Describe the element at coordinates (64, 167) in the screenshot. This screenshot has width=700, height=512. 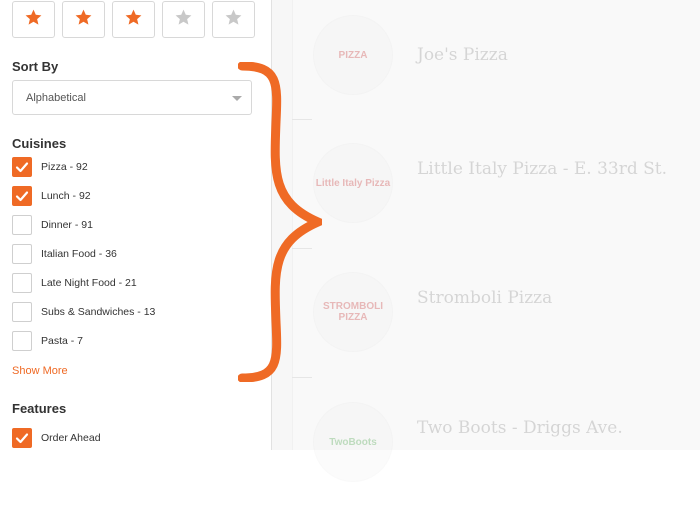
I see `checkbox-label: Pizza - 92` at that location.